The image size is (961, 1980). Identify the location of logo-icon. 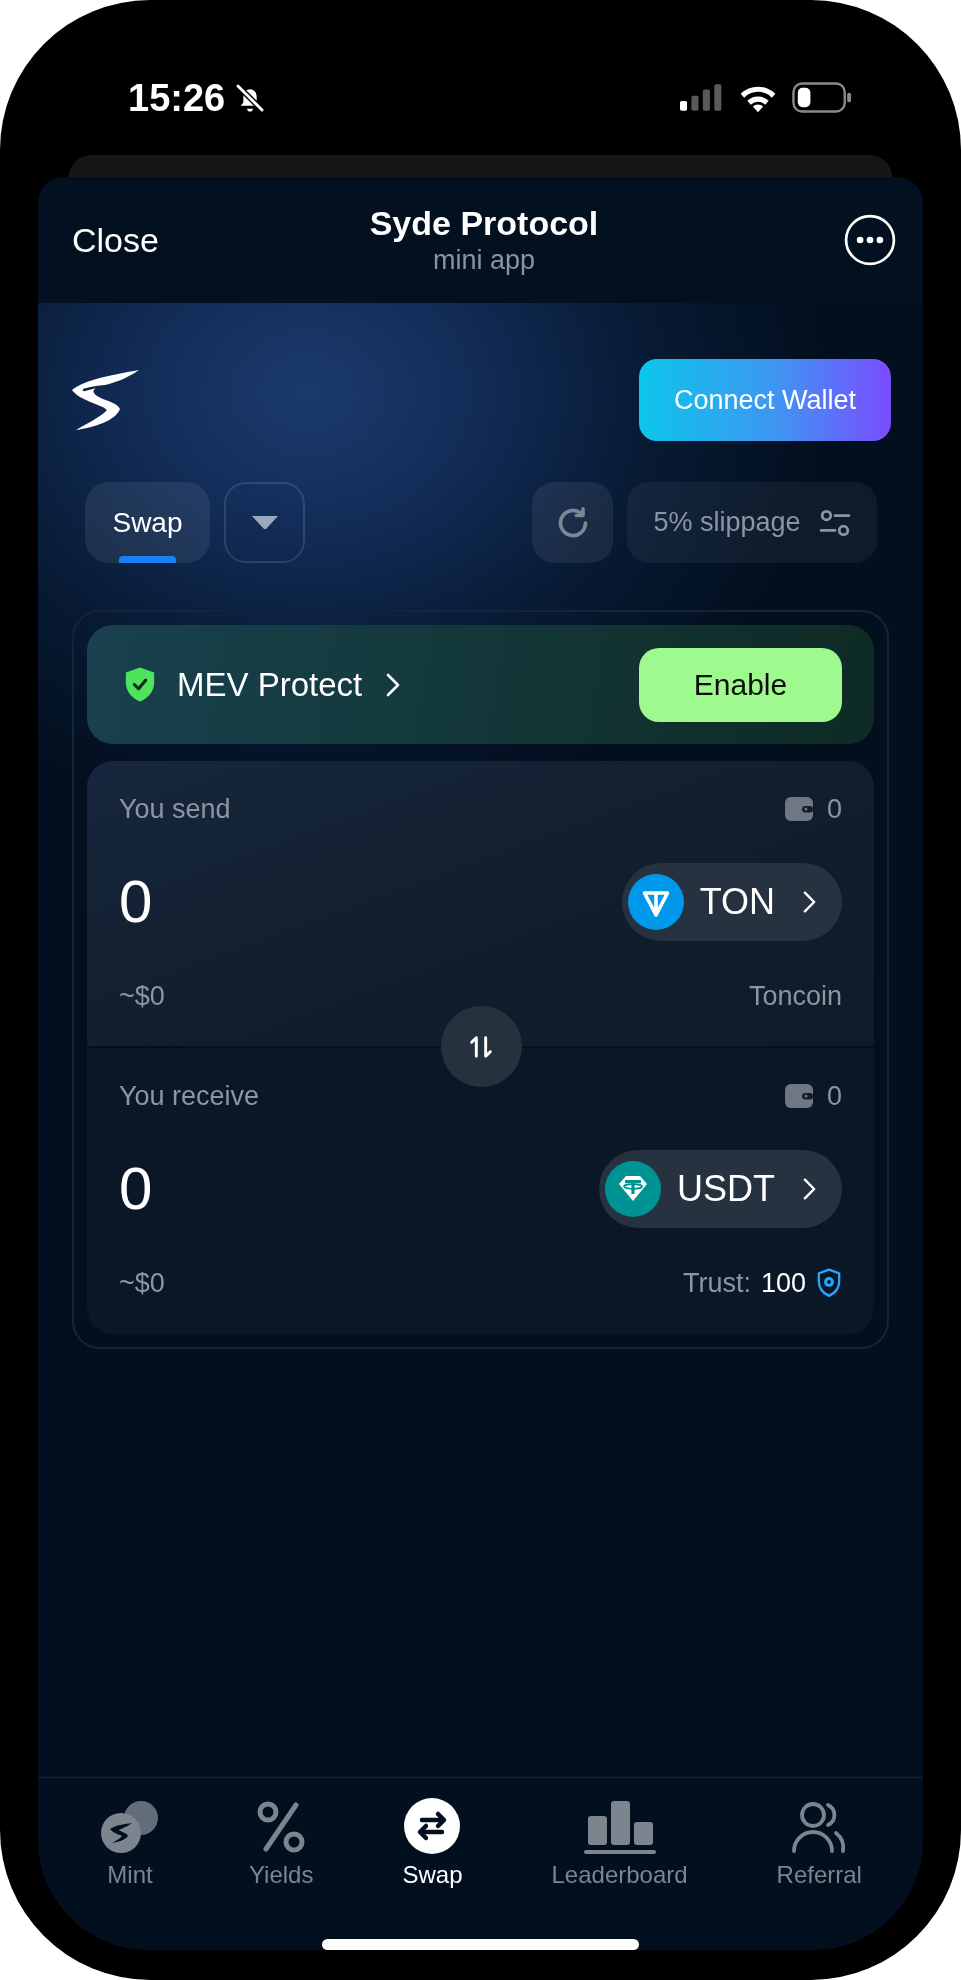
(105, 400).